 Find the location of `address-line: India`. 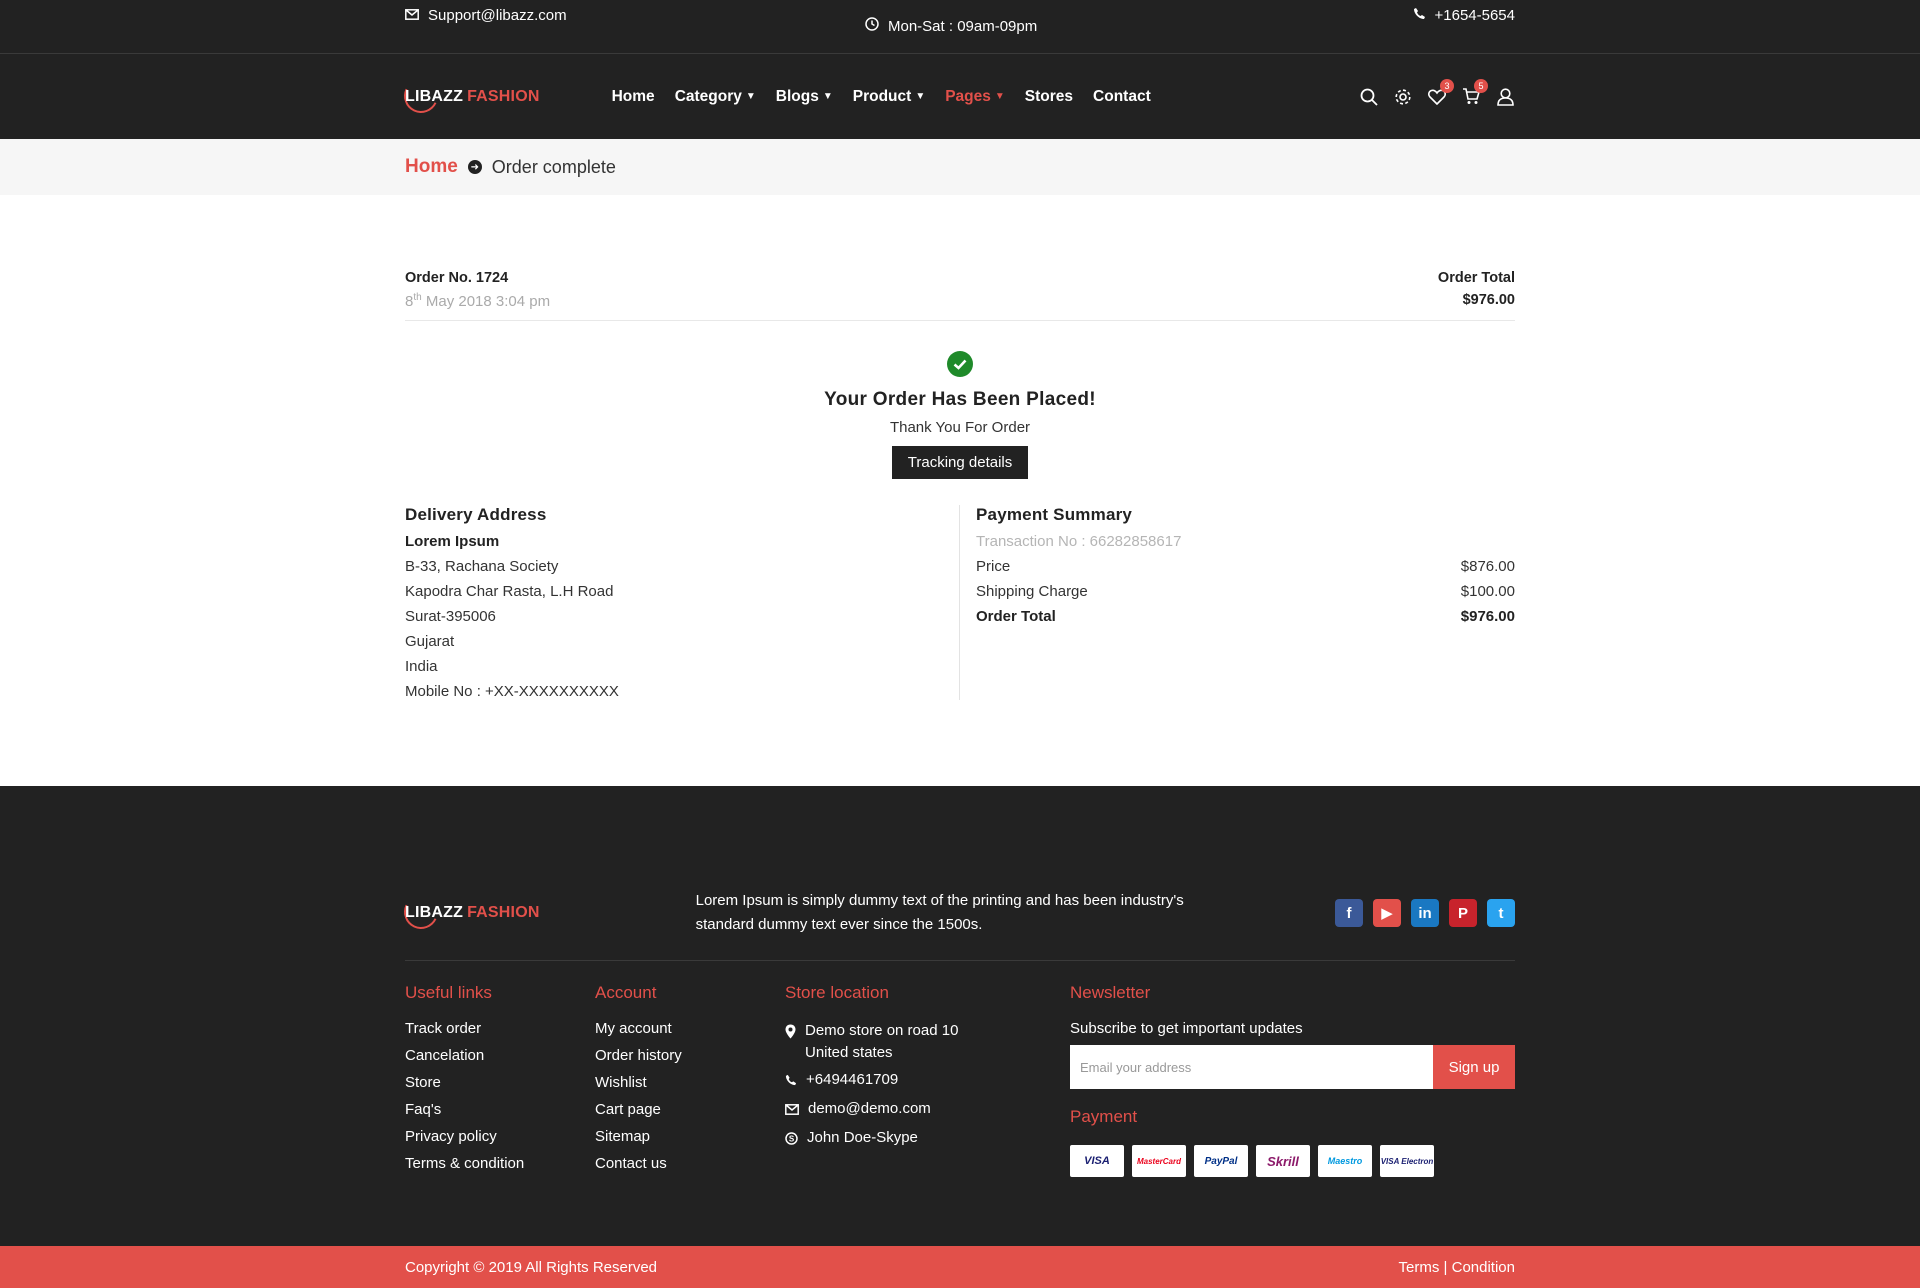

address-line: India is located at coordinates (421, 666).